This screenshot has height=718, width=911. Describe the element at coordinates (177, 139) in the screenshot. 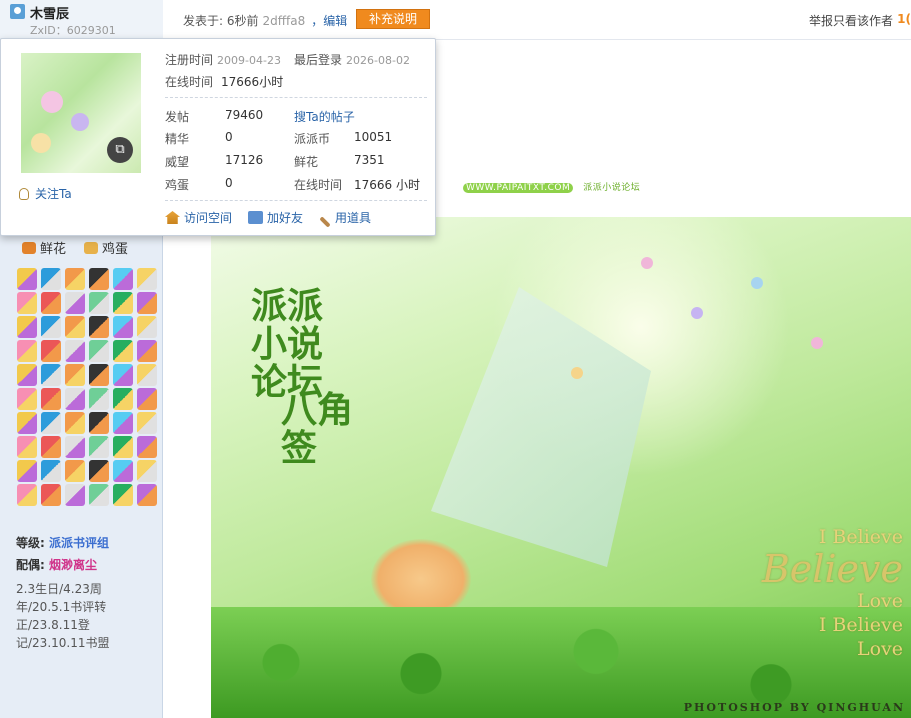

I see `essence-label: 精华` at that location.